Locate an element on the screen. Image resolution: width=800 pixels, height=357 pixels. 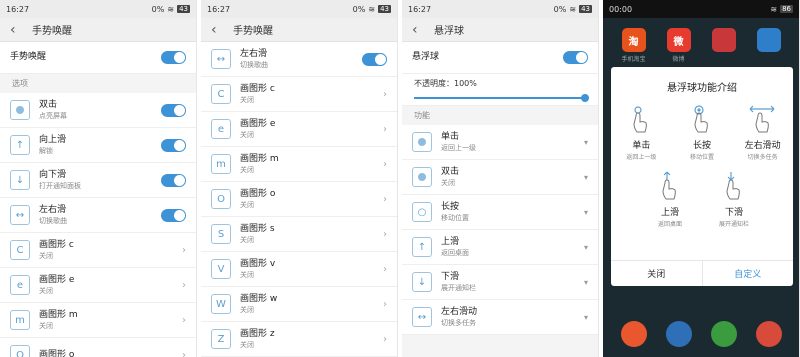
list-item: W 画图形 w 关闭 › is located at coordinates (299, 304).